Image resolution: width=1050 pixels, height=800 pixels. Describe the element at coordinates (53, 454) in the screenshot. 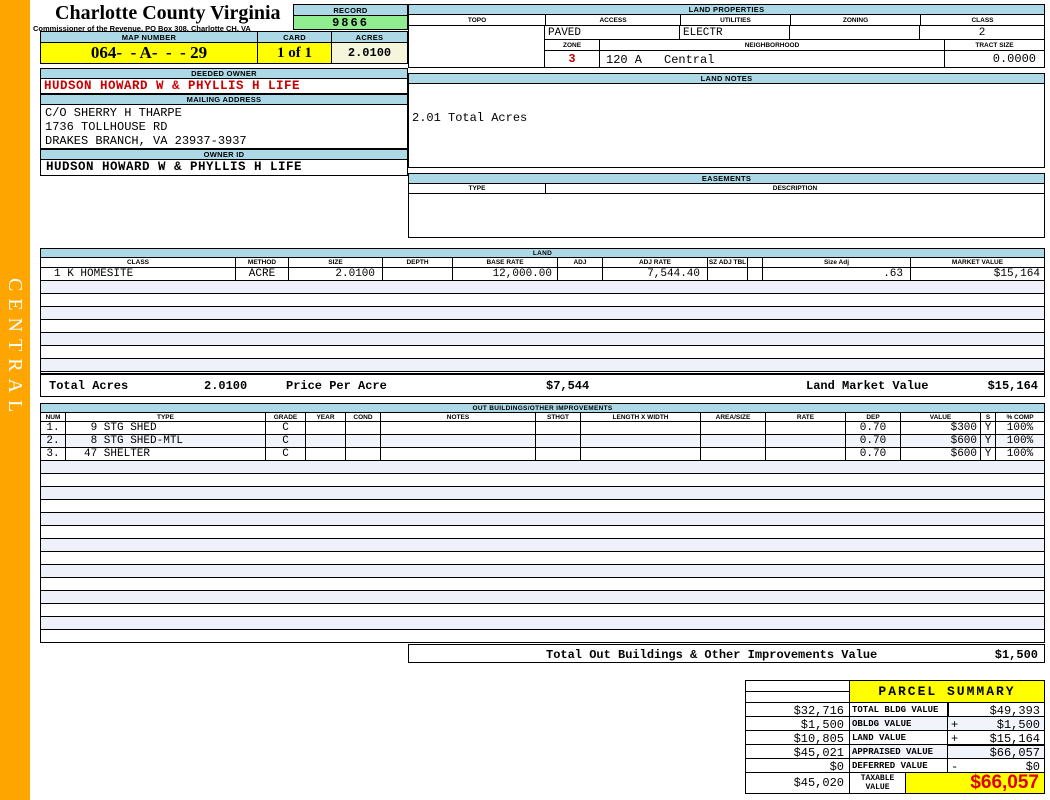

I see `ob-num: 3.` at that location.